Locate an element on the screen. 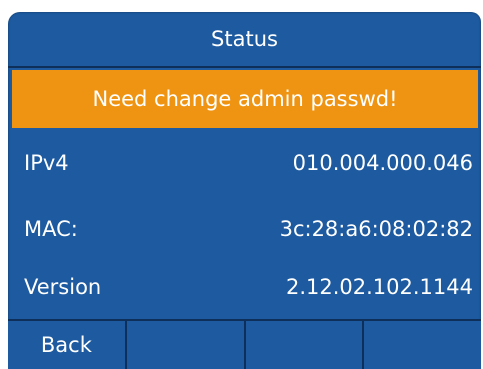 This screenshot has width=483, height=369. version-value: 2.12.02.102.1144 is located at coordinates (379, 287).